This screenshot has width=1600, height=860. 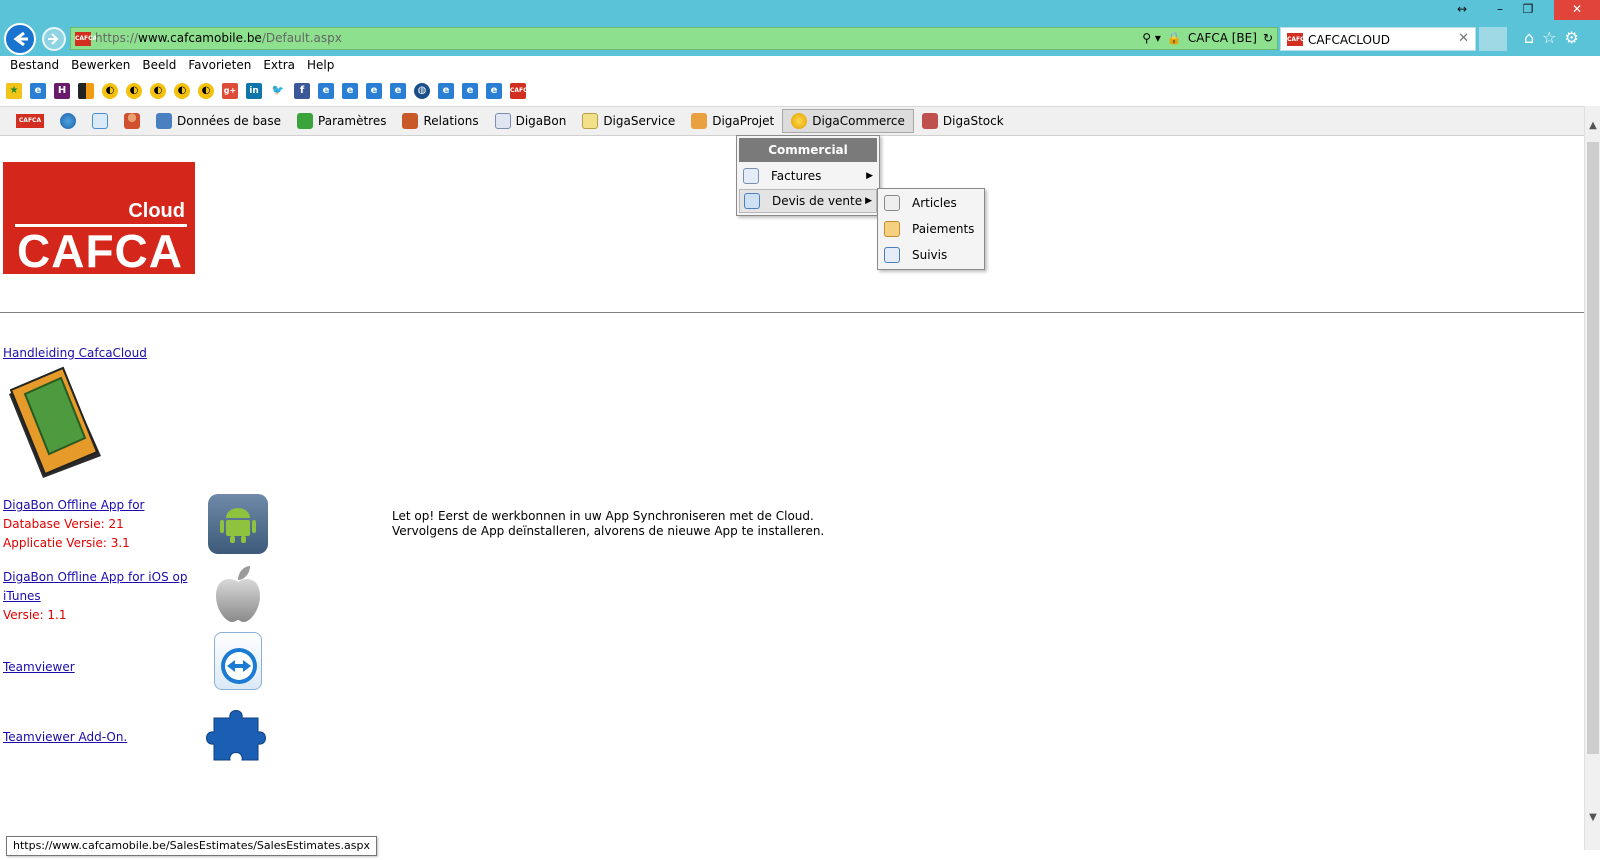 I want to click on menu-digaprojet: DigaProjet, so click(x=732, y=121).